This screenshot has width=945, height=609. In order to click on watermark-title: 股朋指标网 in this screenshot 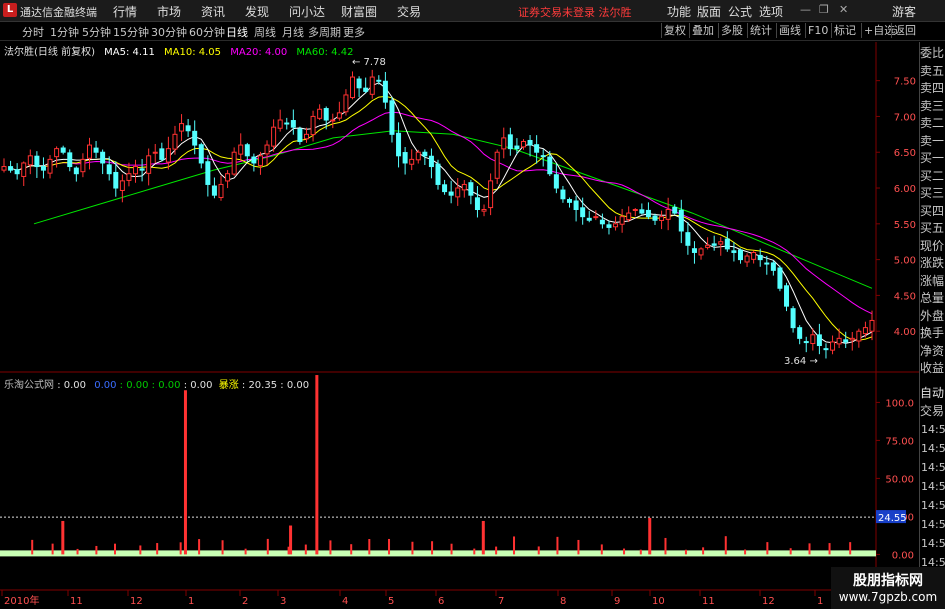, I will do `click(888, 581)`.